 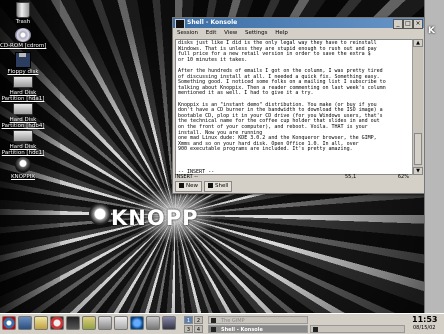 I want to click on task-konsole-label: Shell - Konsole, so click(x=242, y=330).